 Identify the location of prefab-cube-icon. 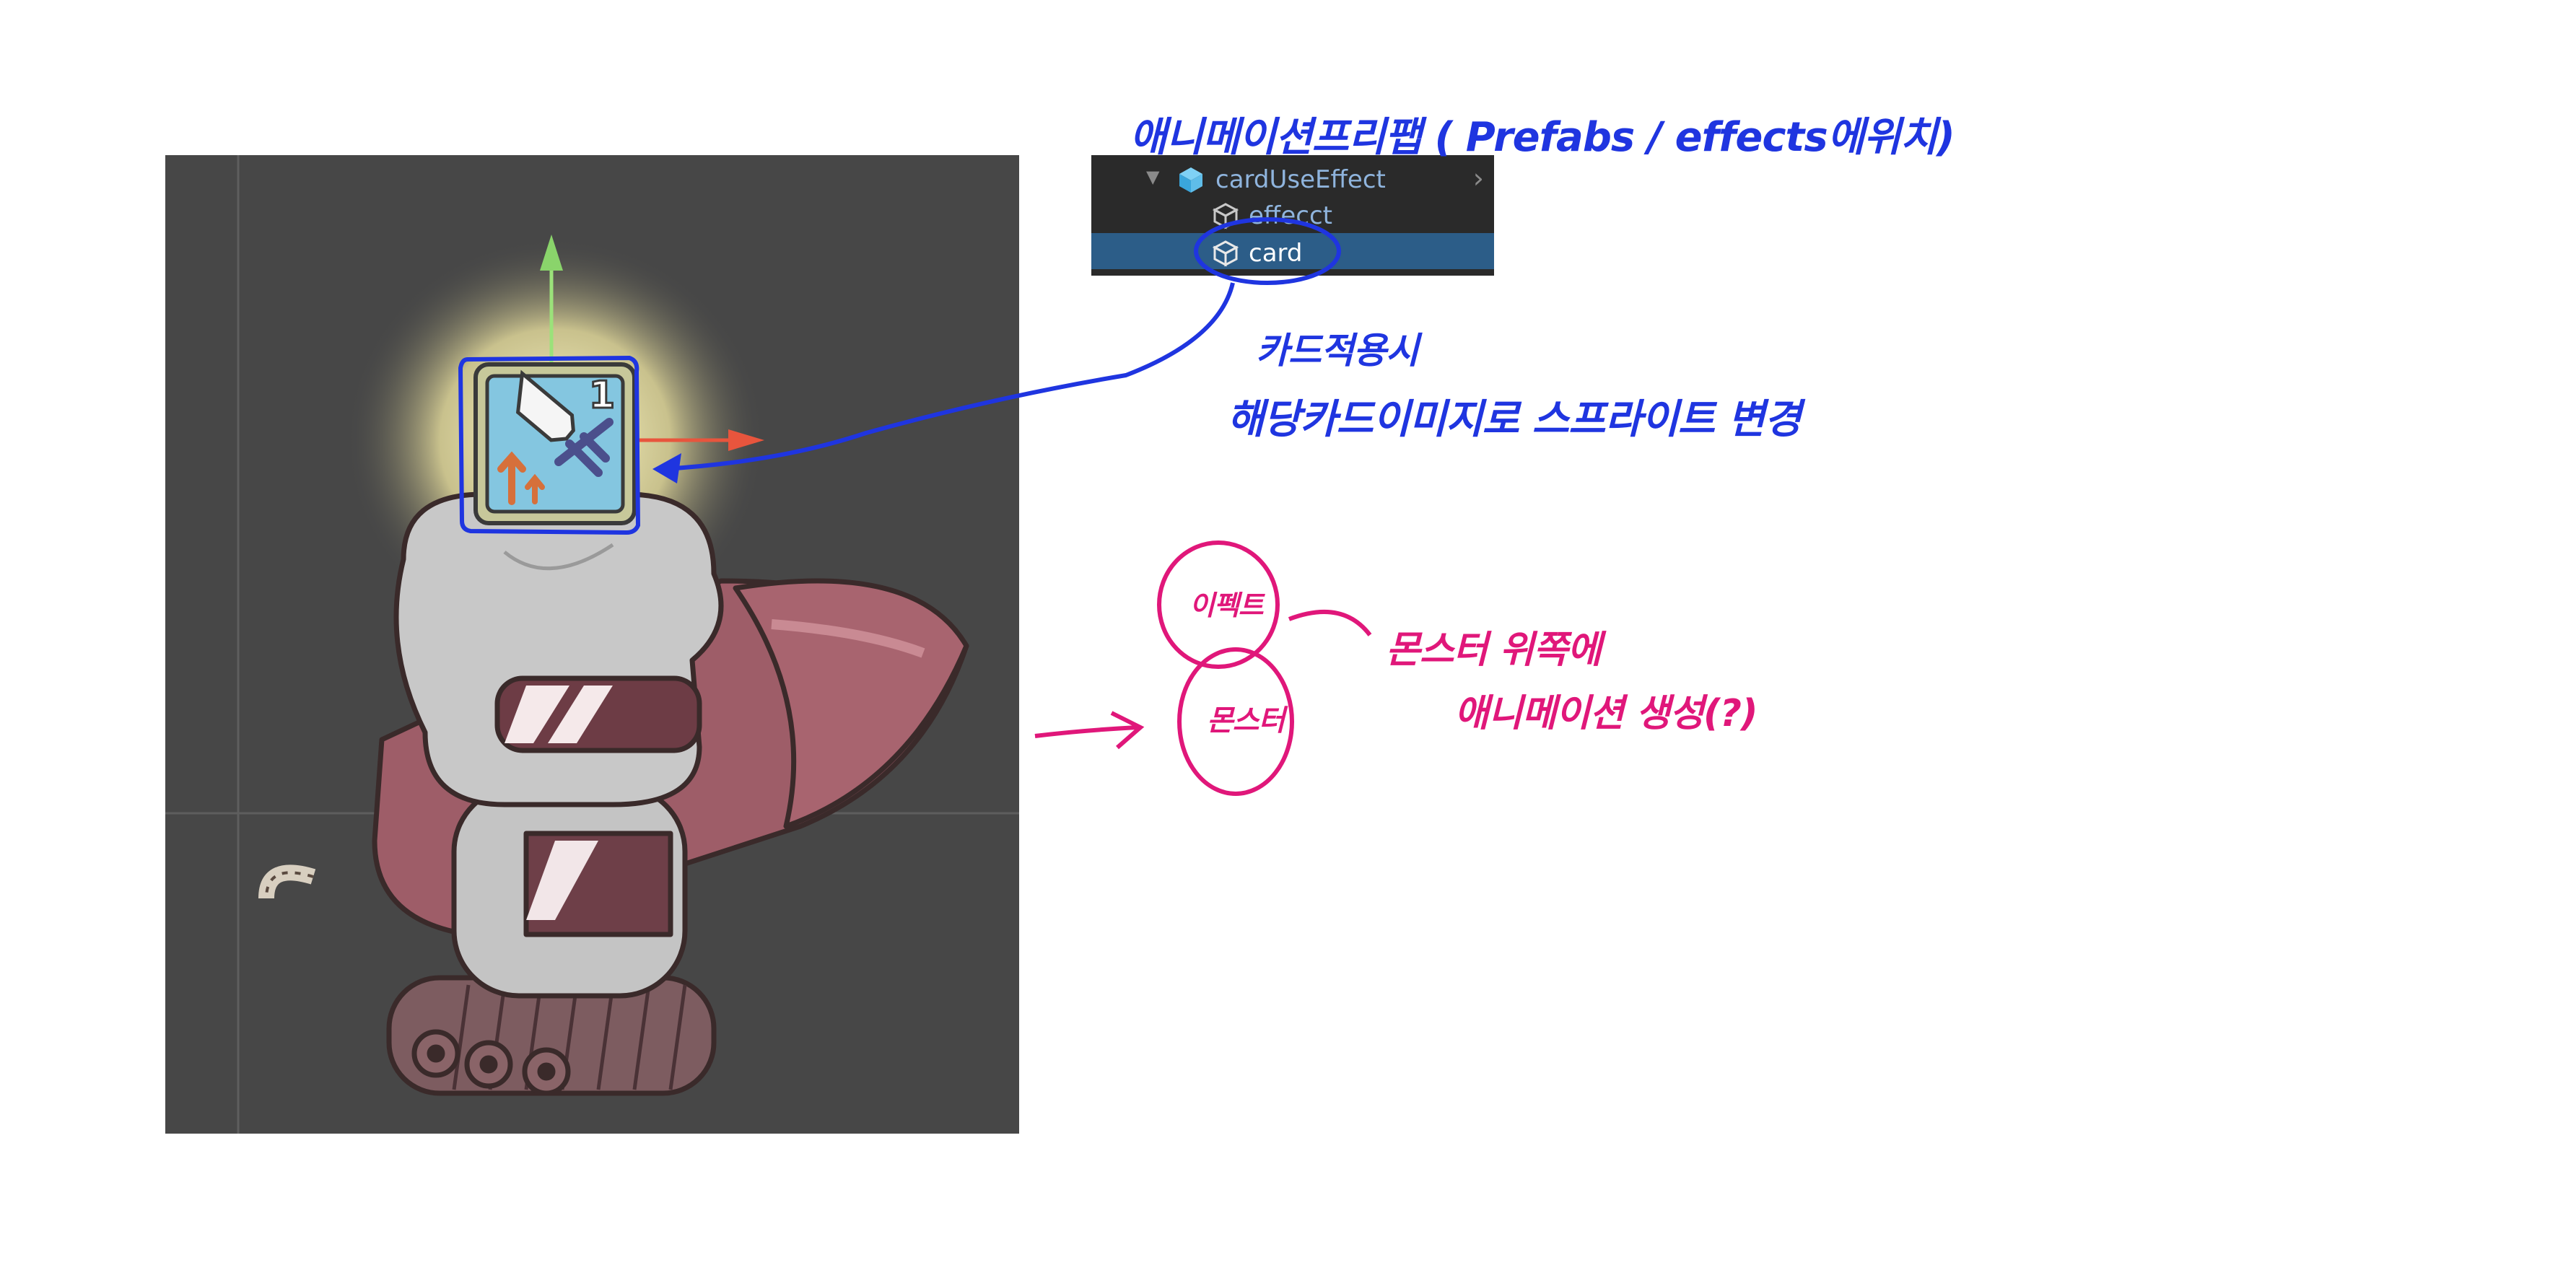
(1190, 180).